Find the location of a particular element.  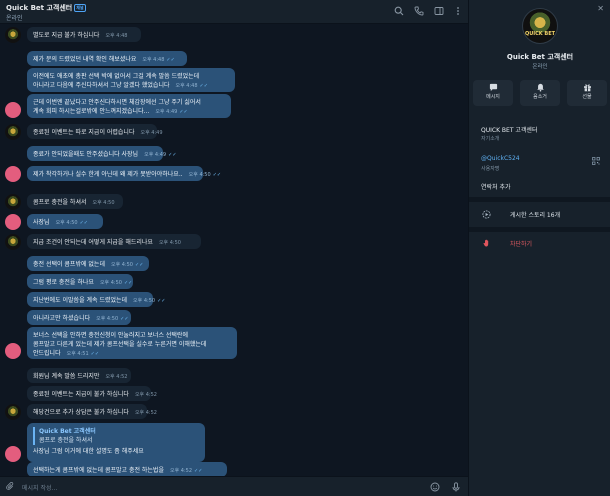

outgoing-message: 선택하는게 콤프밖에 없는데 콤프말고 충전 하는법을 오후 4:52 ✓✓ is located at coordinates (127, 469).